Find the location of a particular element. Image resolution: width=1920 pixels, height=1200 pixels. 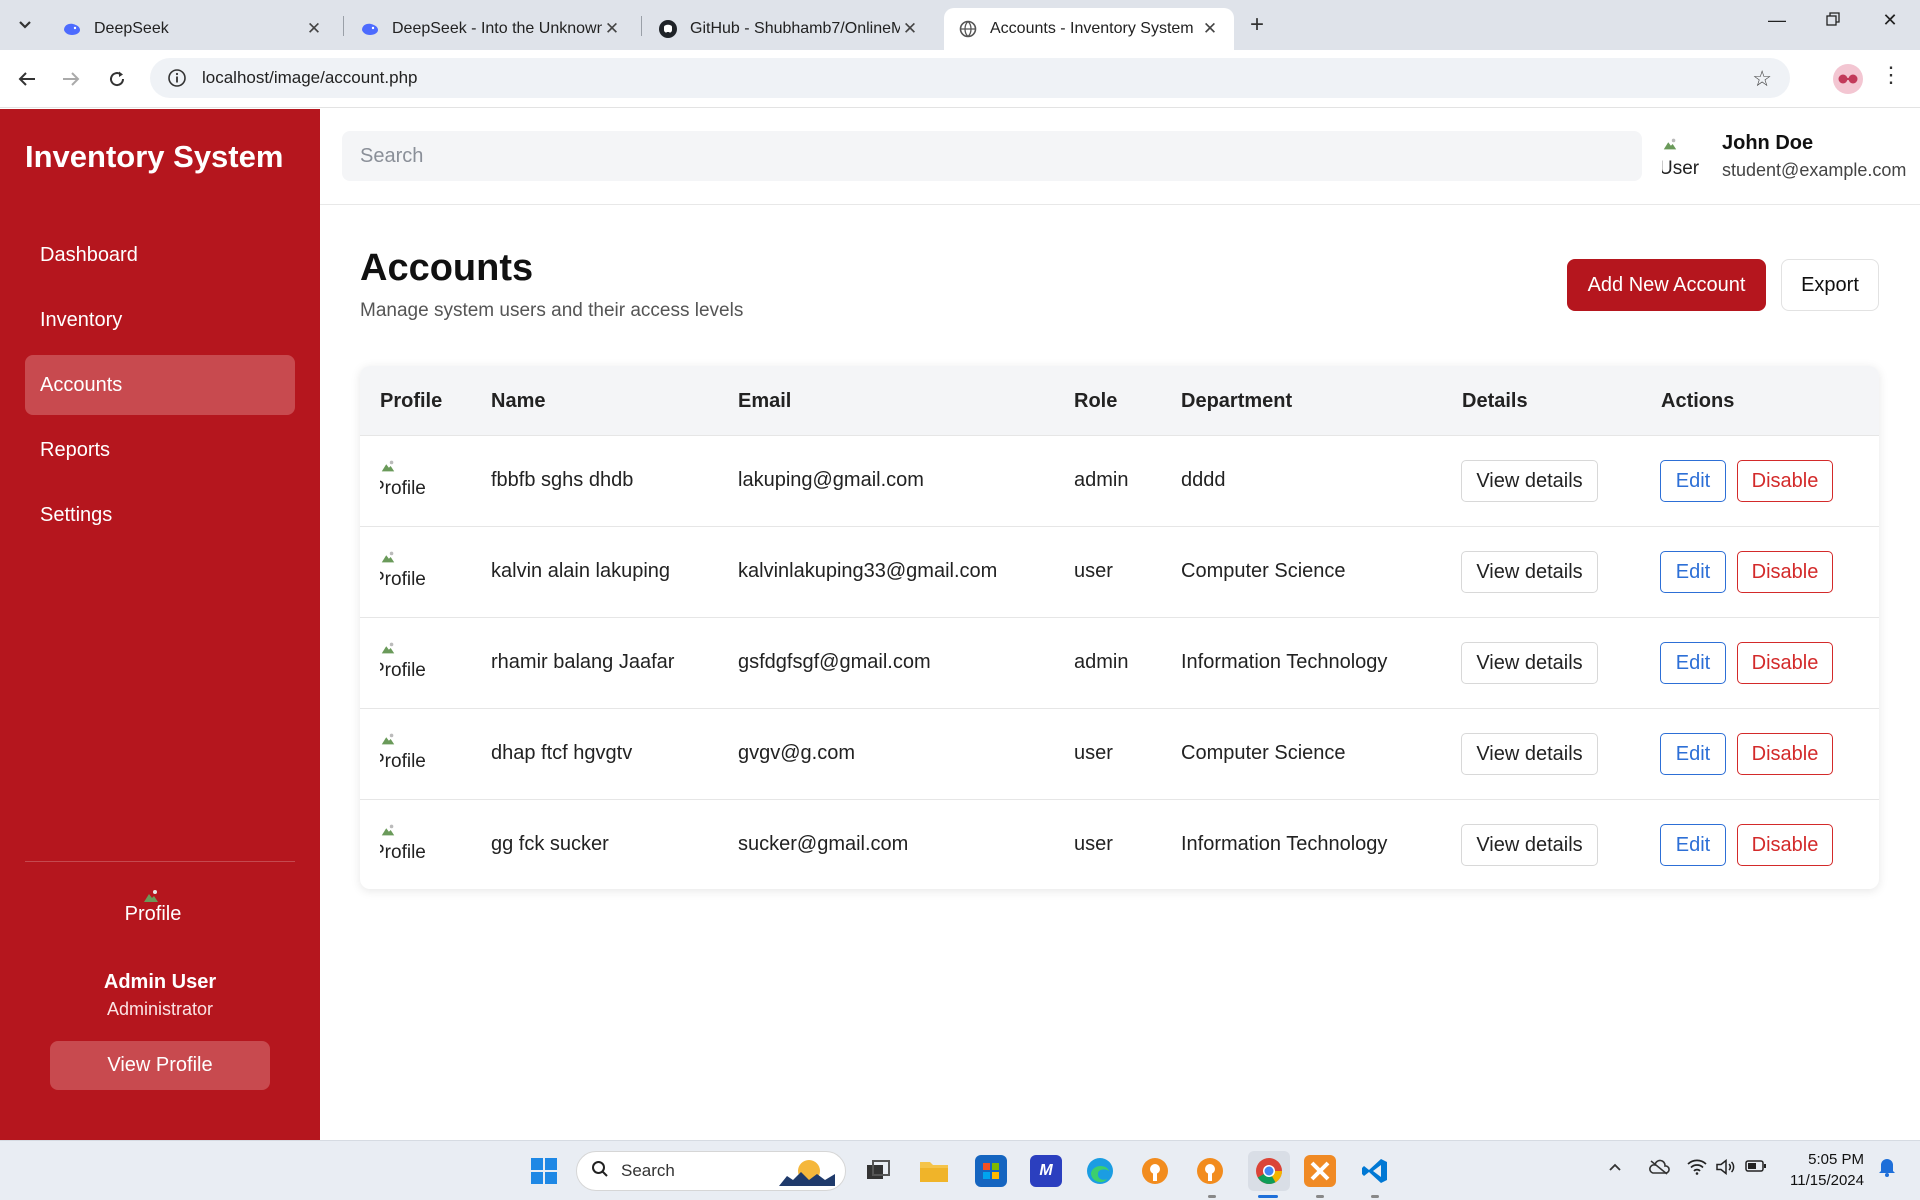

taskbar-search: Search is located at coordinates (711, 1171).